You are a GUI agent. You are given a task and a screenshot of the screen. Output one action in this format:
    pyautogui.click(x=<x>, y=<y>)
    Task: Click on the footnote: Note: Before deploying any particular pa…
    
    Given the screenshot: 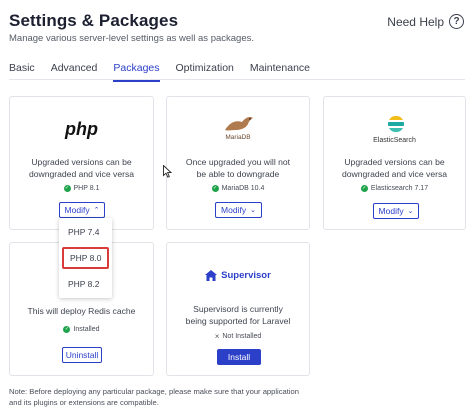 What is the action you would take?
    pyautogui.click(x=154, y=397)
    